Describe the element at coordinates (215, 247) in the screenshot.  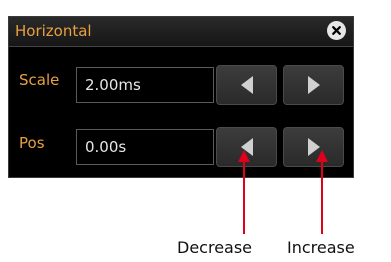
I see `decrease-annotation: Decrease` at that location.